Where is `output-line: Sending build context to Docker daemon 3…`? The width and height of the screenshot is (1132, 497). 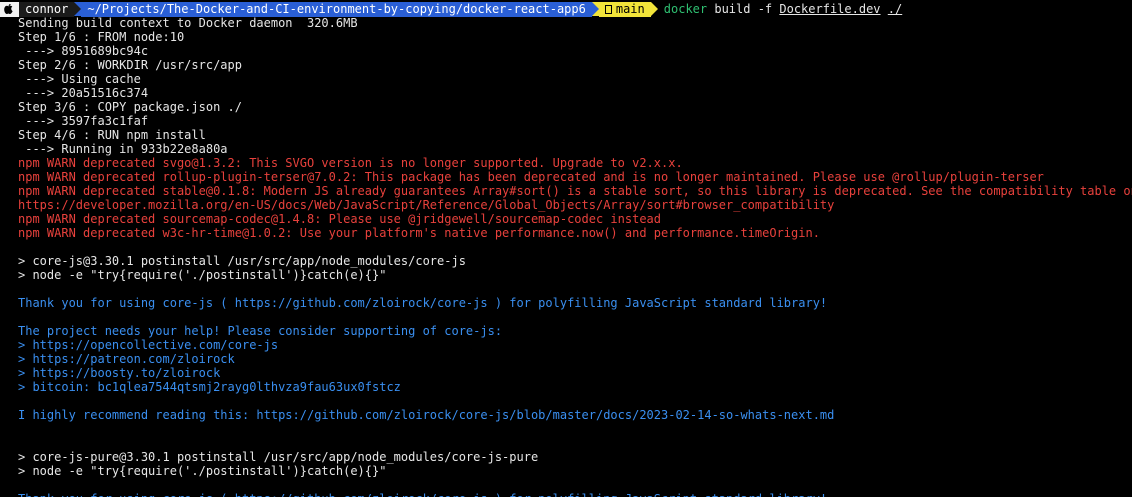
output-line: Sending build context to Docker daemon 3… is located at coordinates (188, 23).